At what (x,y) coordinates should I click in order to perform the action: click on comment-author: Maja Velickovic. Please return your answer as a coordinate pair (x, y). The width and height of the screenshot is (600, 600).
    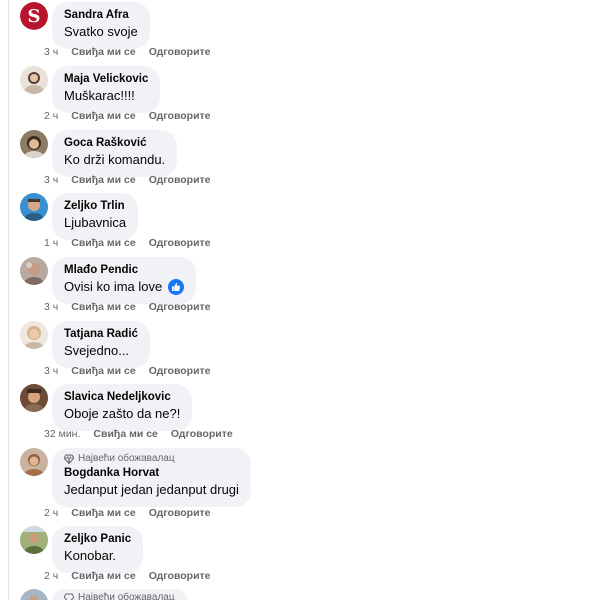
    Looking at the image, I should click on (106, 79).